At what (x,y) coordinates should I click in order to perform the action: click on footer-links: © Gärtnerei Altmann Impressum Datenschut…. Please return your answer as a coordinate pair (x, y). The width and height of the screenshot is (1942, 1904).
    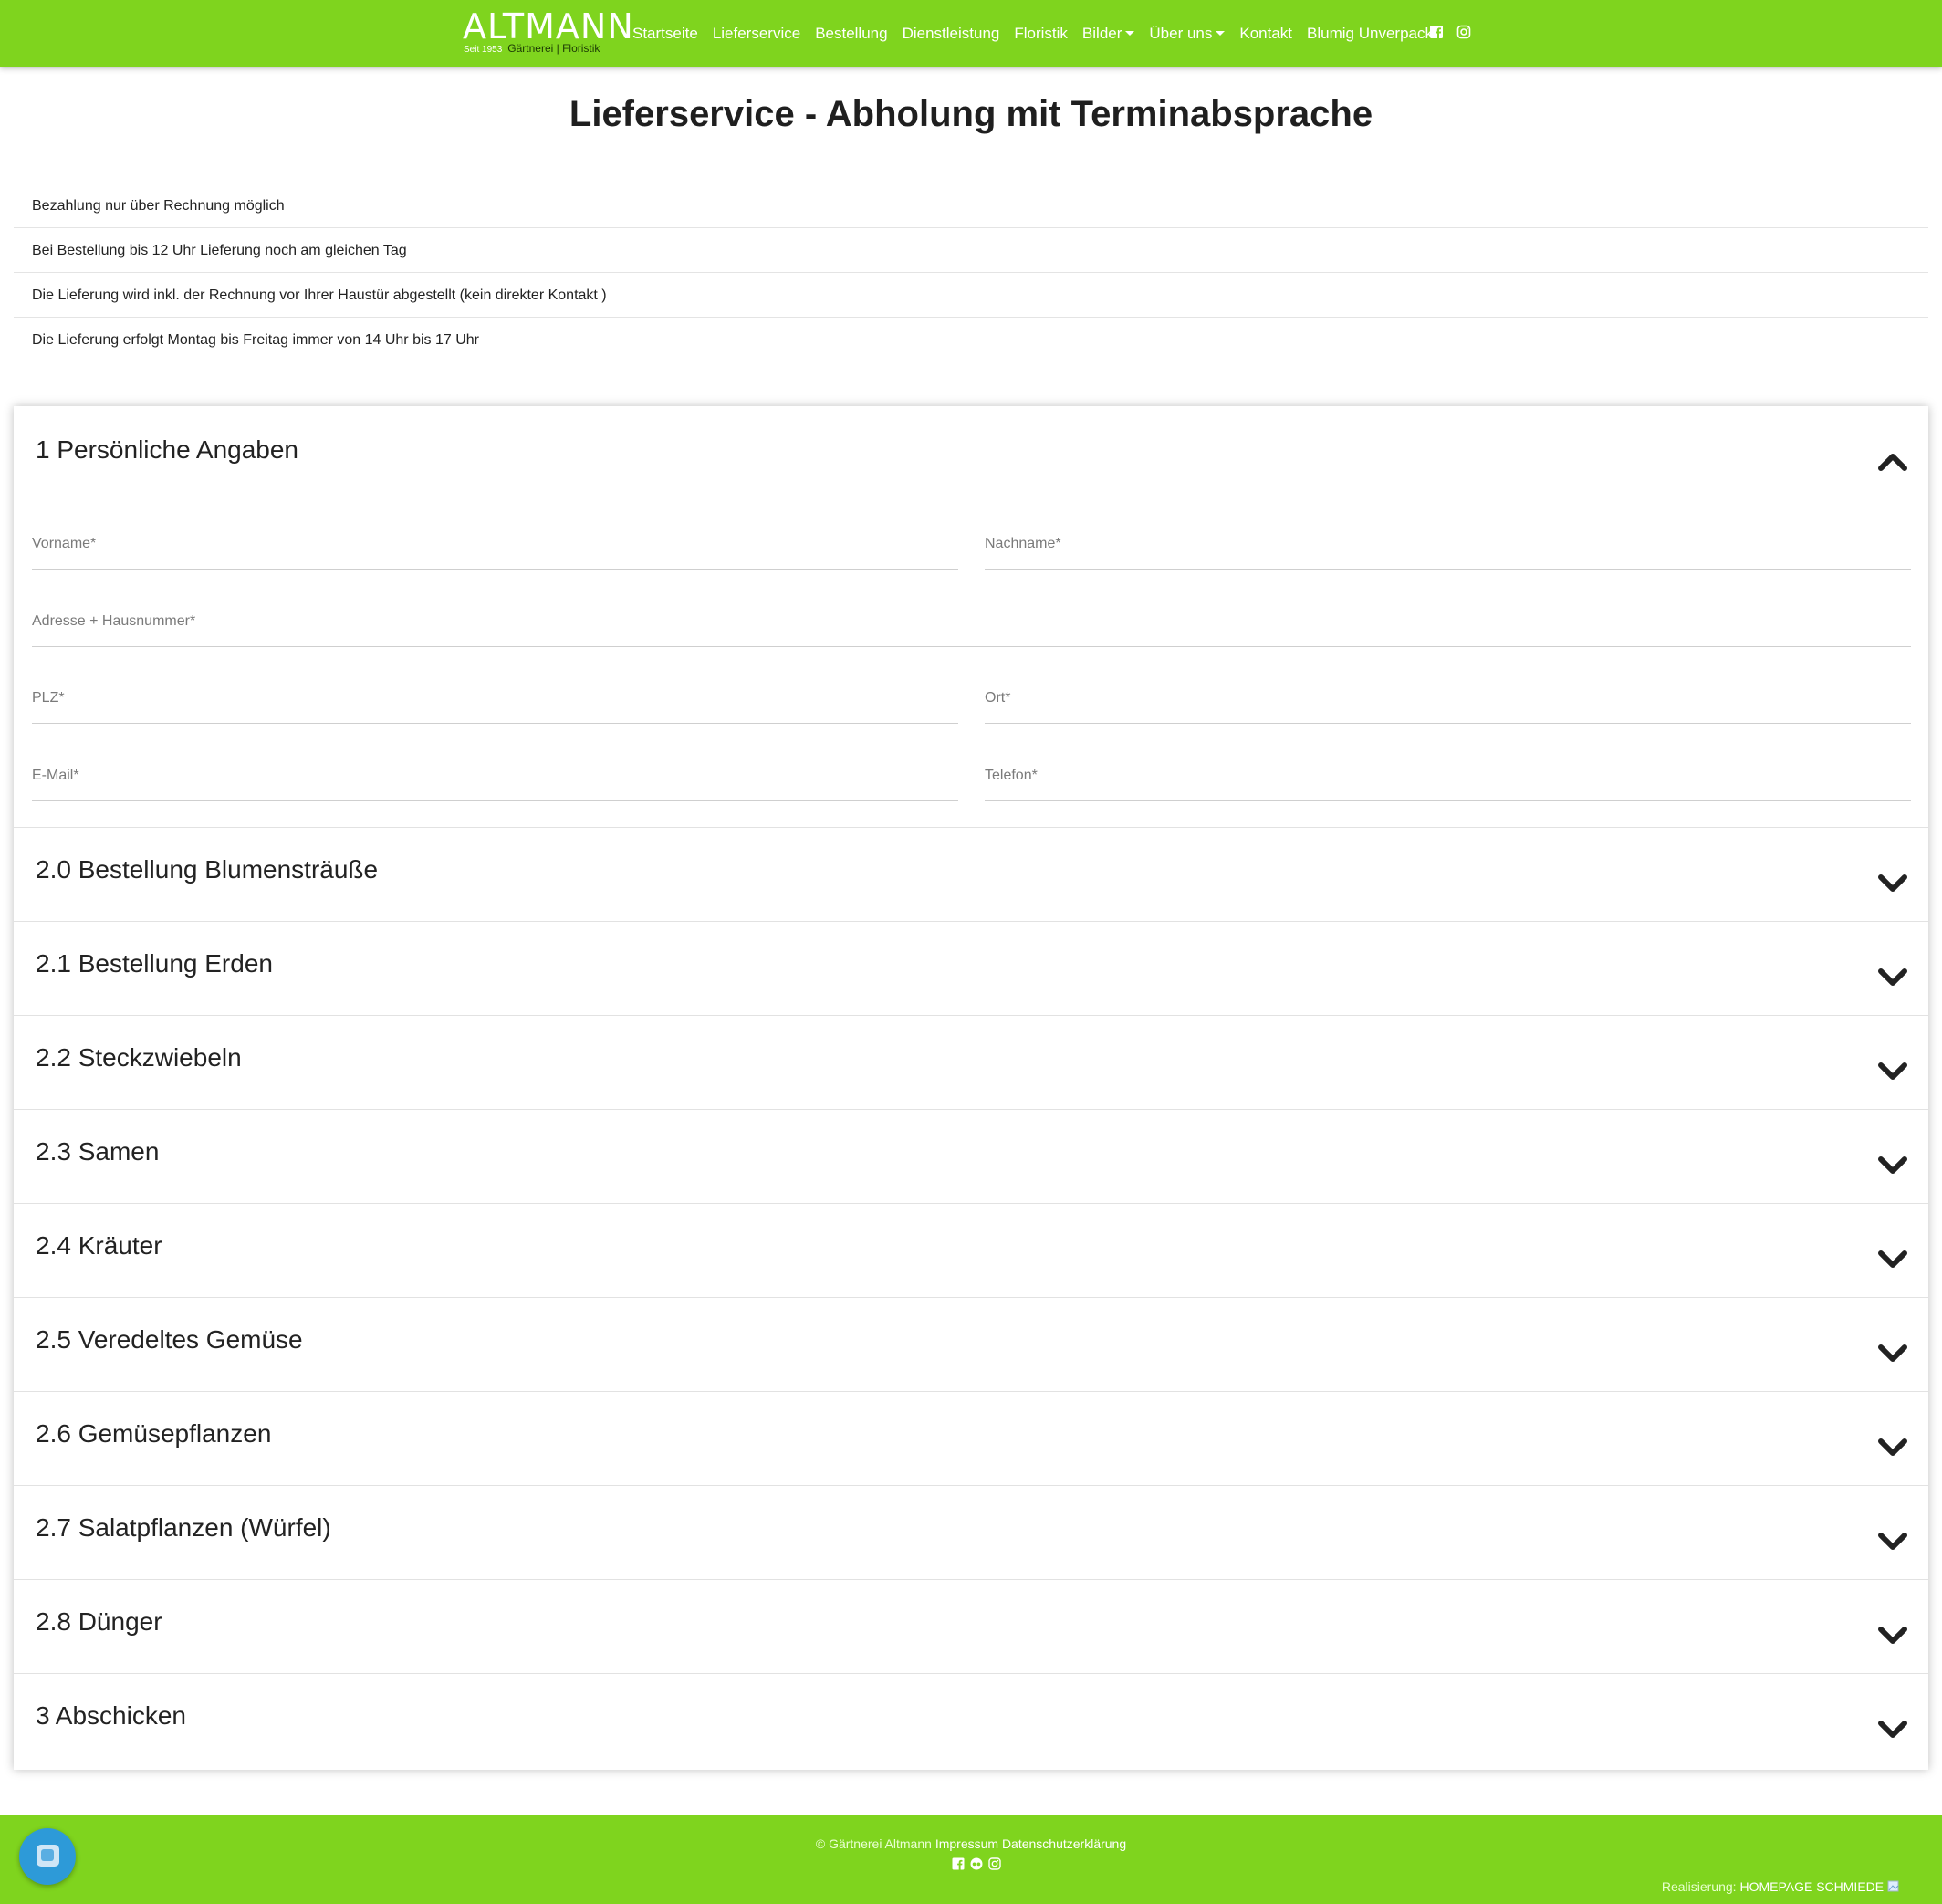
    Looking at the image, I should click on (971, 1844).